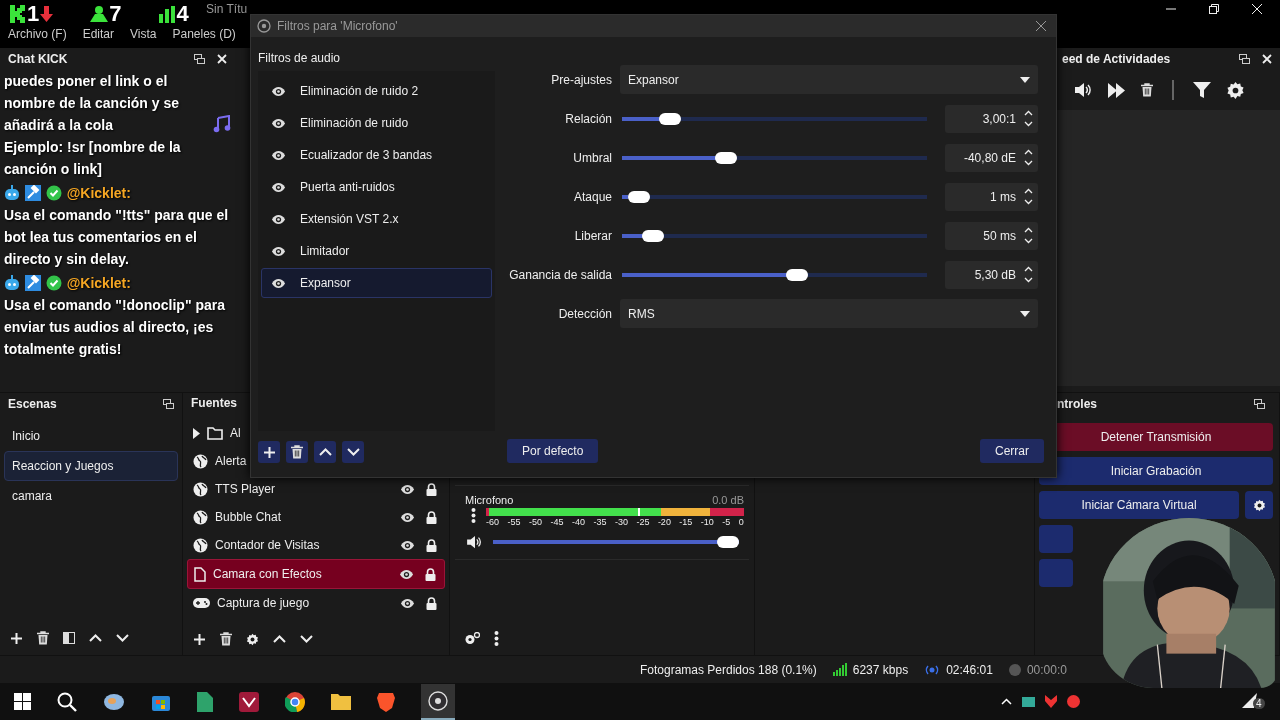 This screenshot has width=1280, height=720. What do you see at coordinates (839, 669) in the screenshot?
I see `signal-icon` at bounding box center [839, 669].